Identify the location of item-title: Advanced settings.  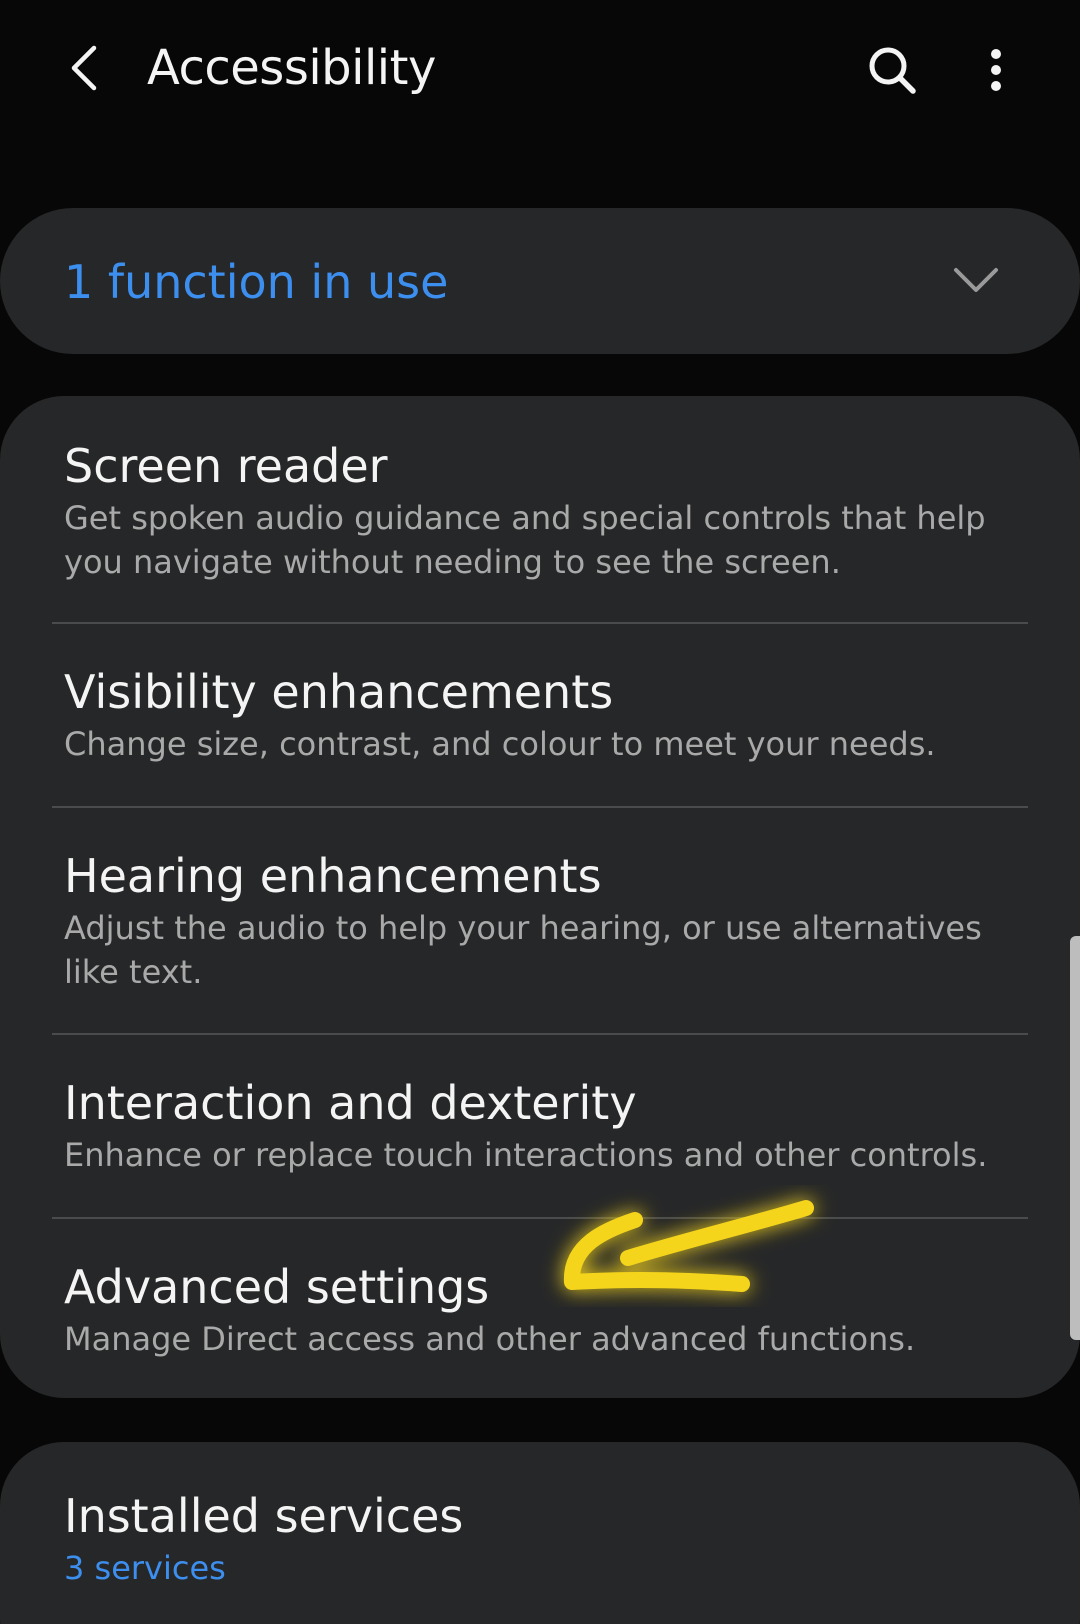
(277, 1287).